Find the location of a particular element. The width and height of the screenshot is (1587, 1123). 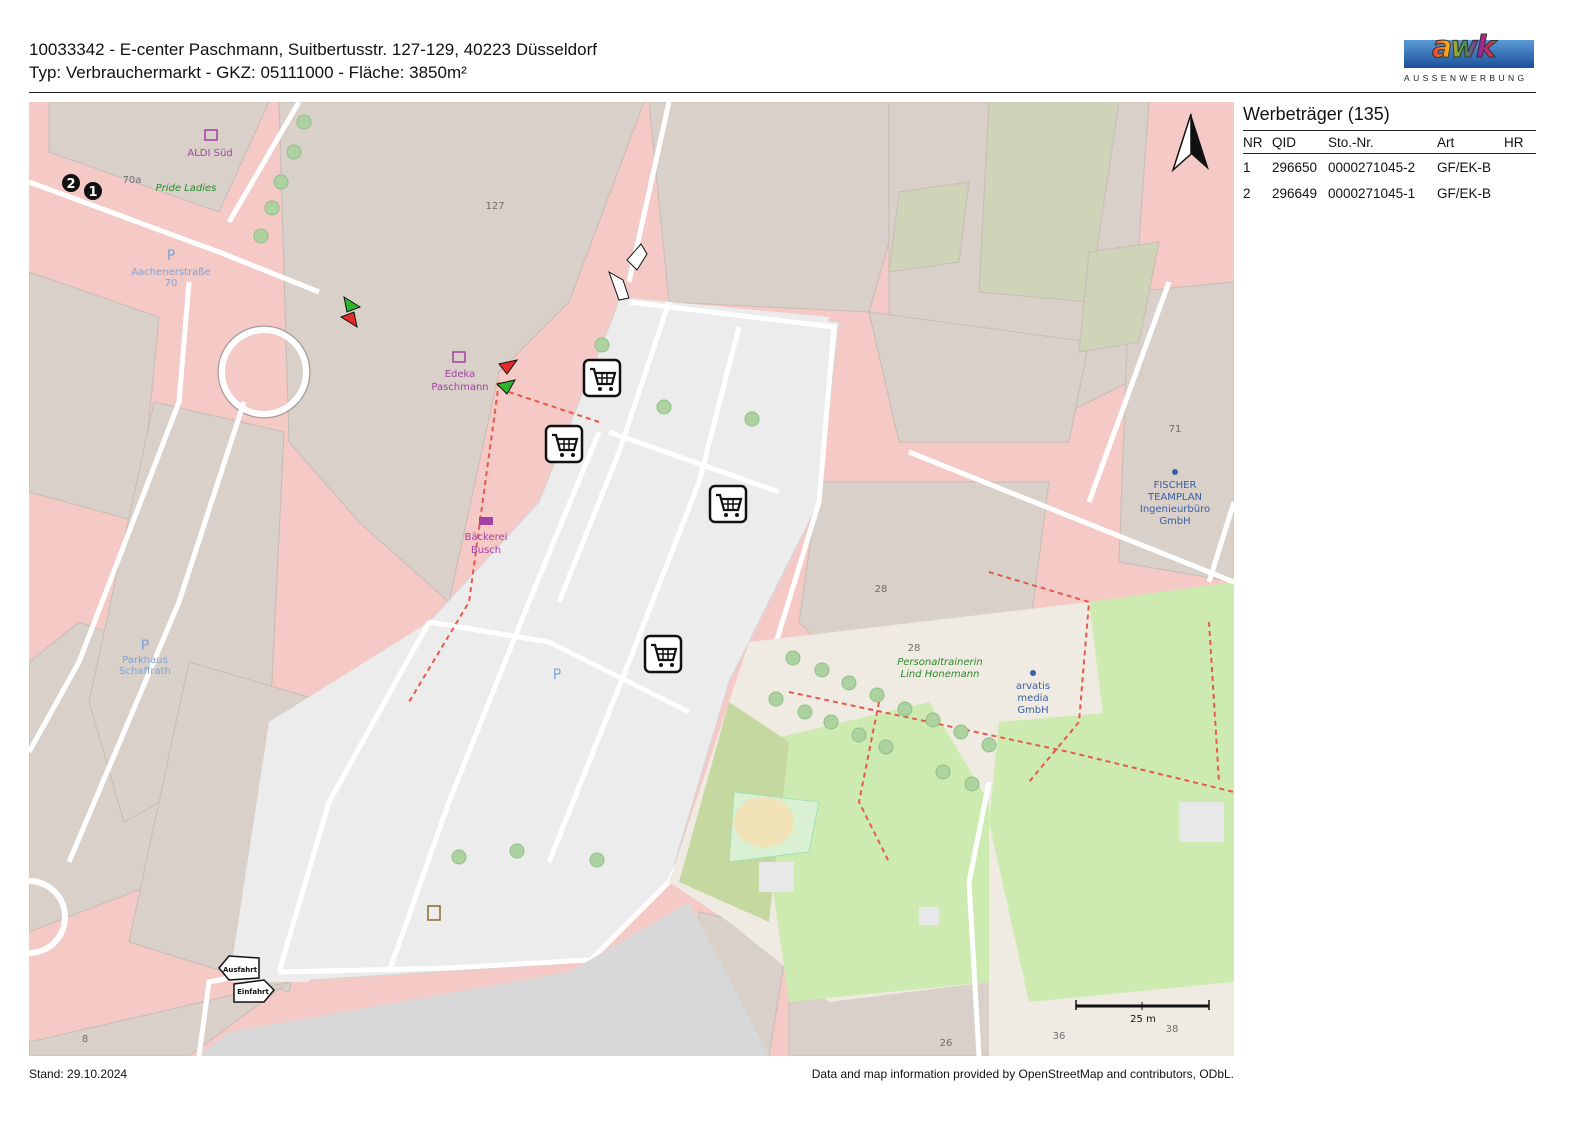

ausfahrt-label: Ausfahrt is located at coordinates (240, 970).